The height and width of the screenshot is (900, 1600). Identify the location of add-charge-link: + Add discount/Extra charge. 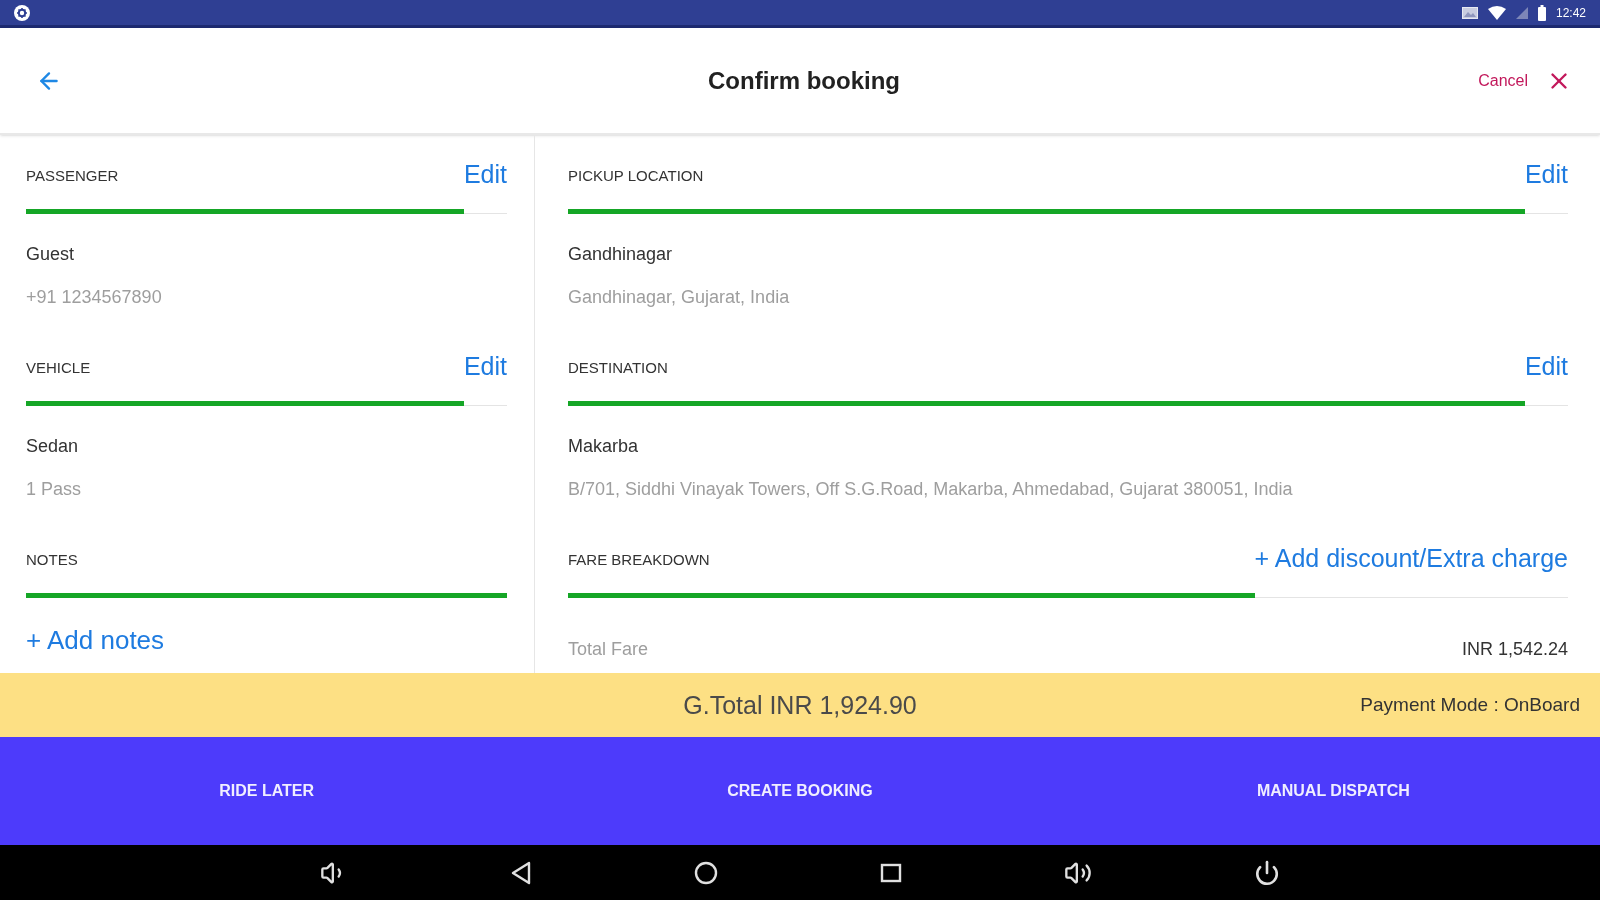
(1411, 557).